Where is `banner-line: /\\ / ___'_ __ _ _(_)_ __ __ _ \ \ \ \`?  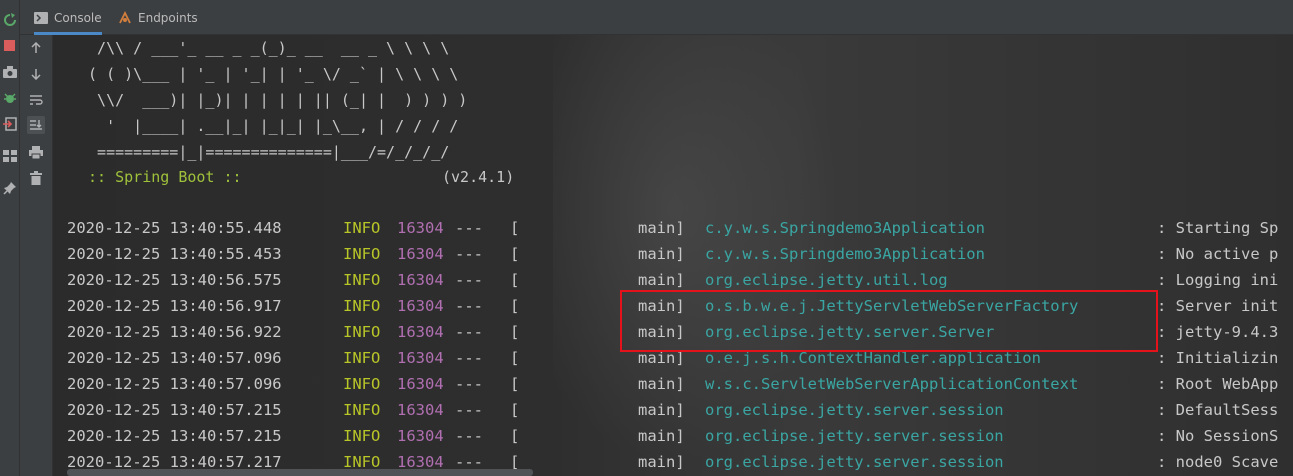 banner-line: /\\ / ___'_ __ _ _(_)_ __ __ _ \ \ \ \ is located at coordinates (264, 48).